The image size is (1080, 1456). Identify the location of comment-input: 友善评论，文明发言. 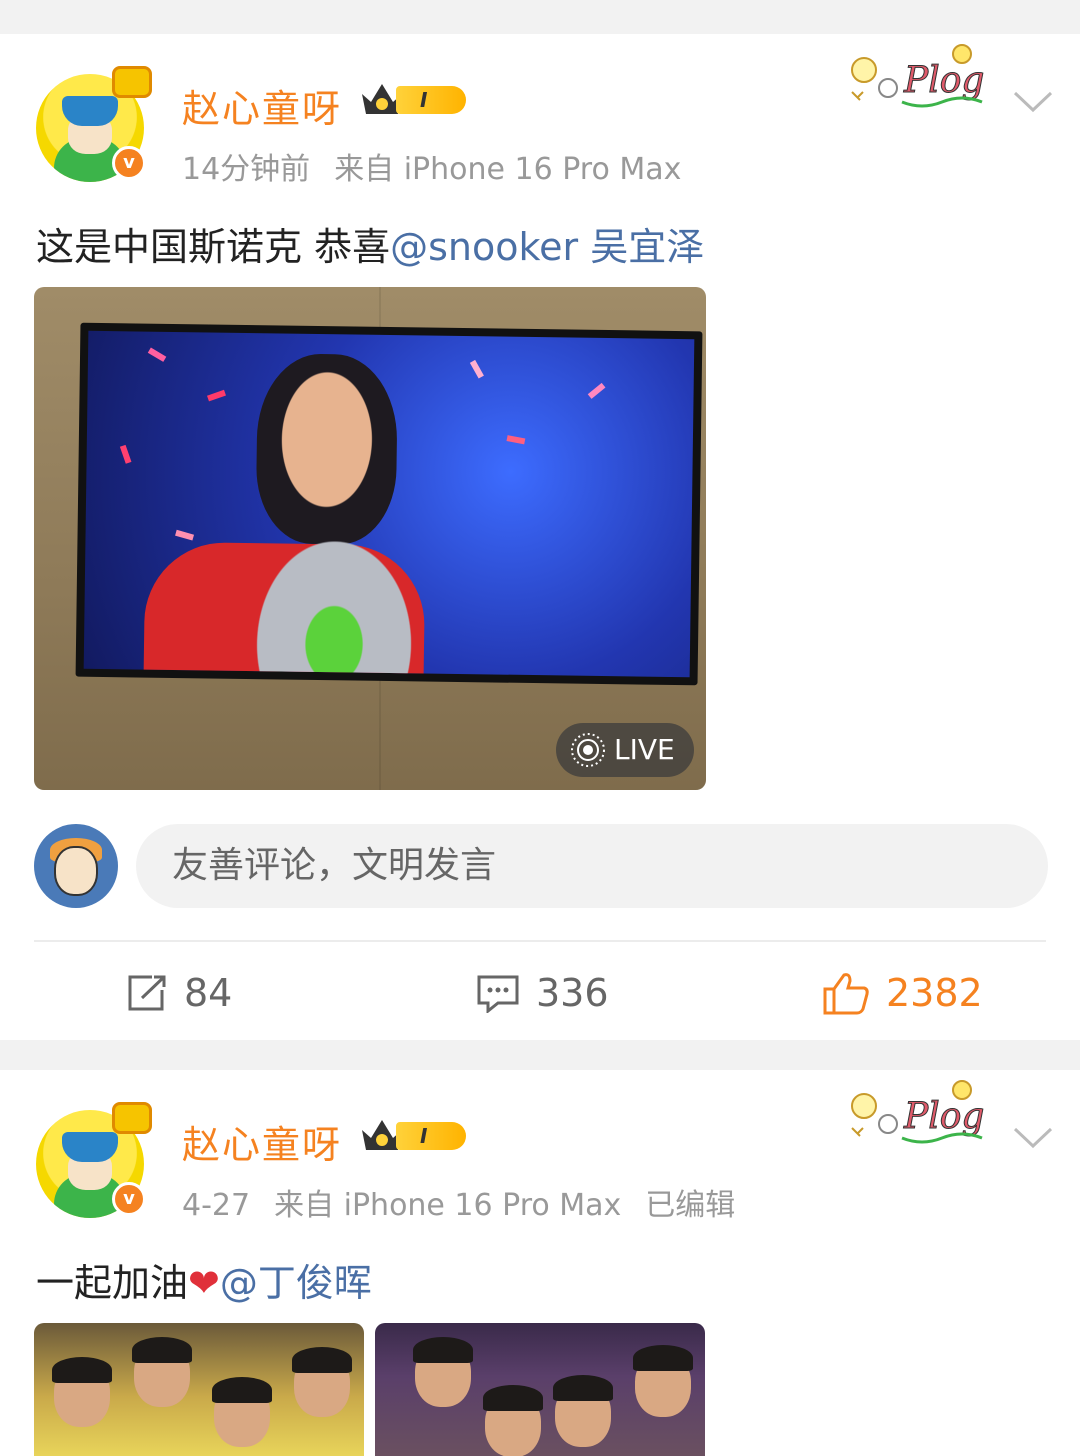
(592, 866).